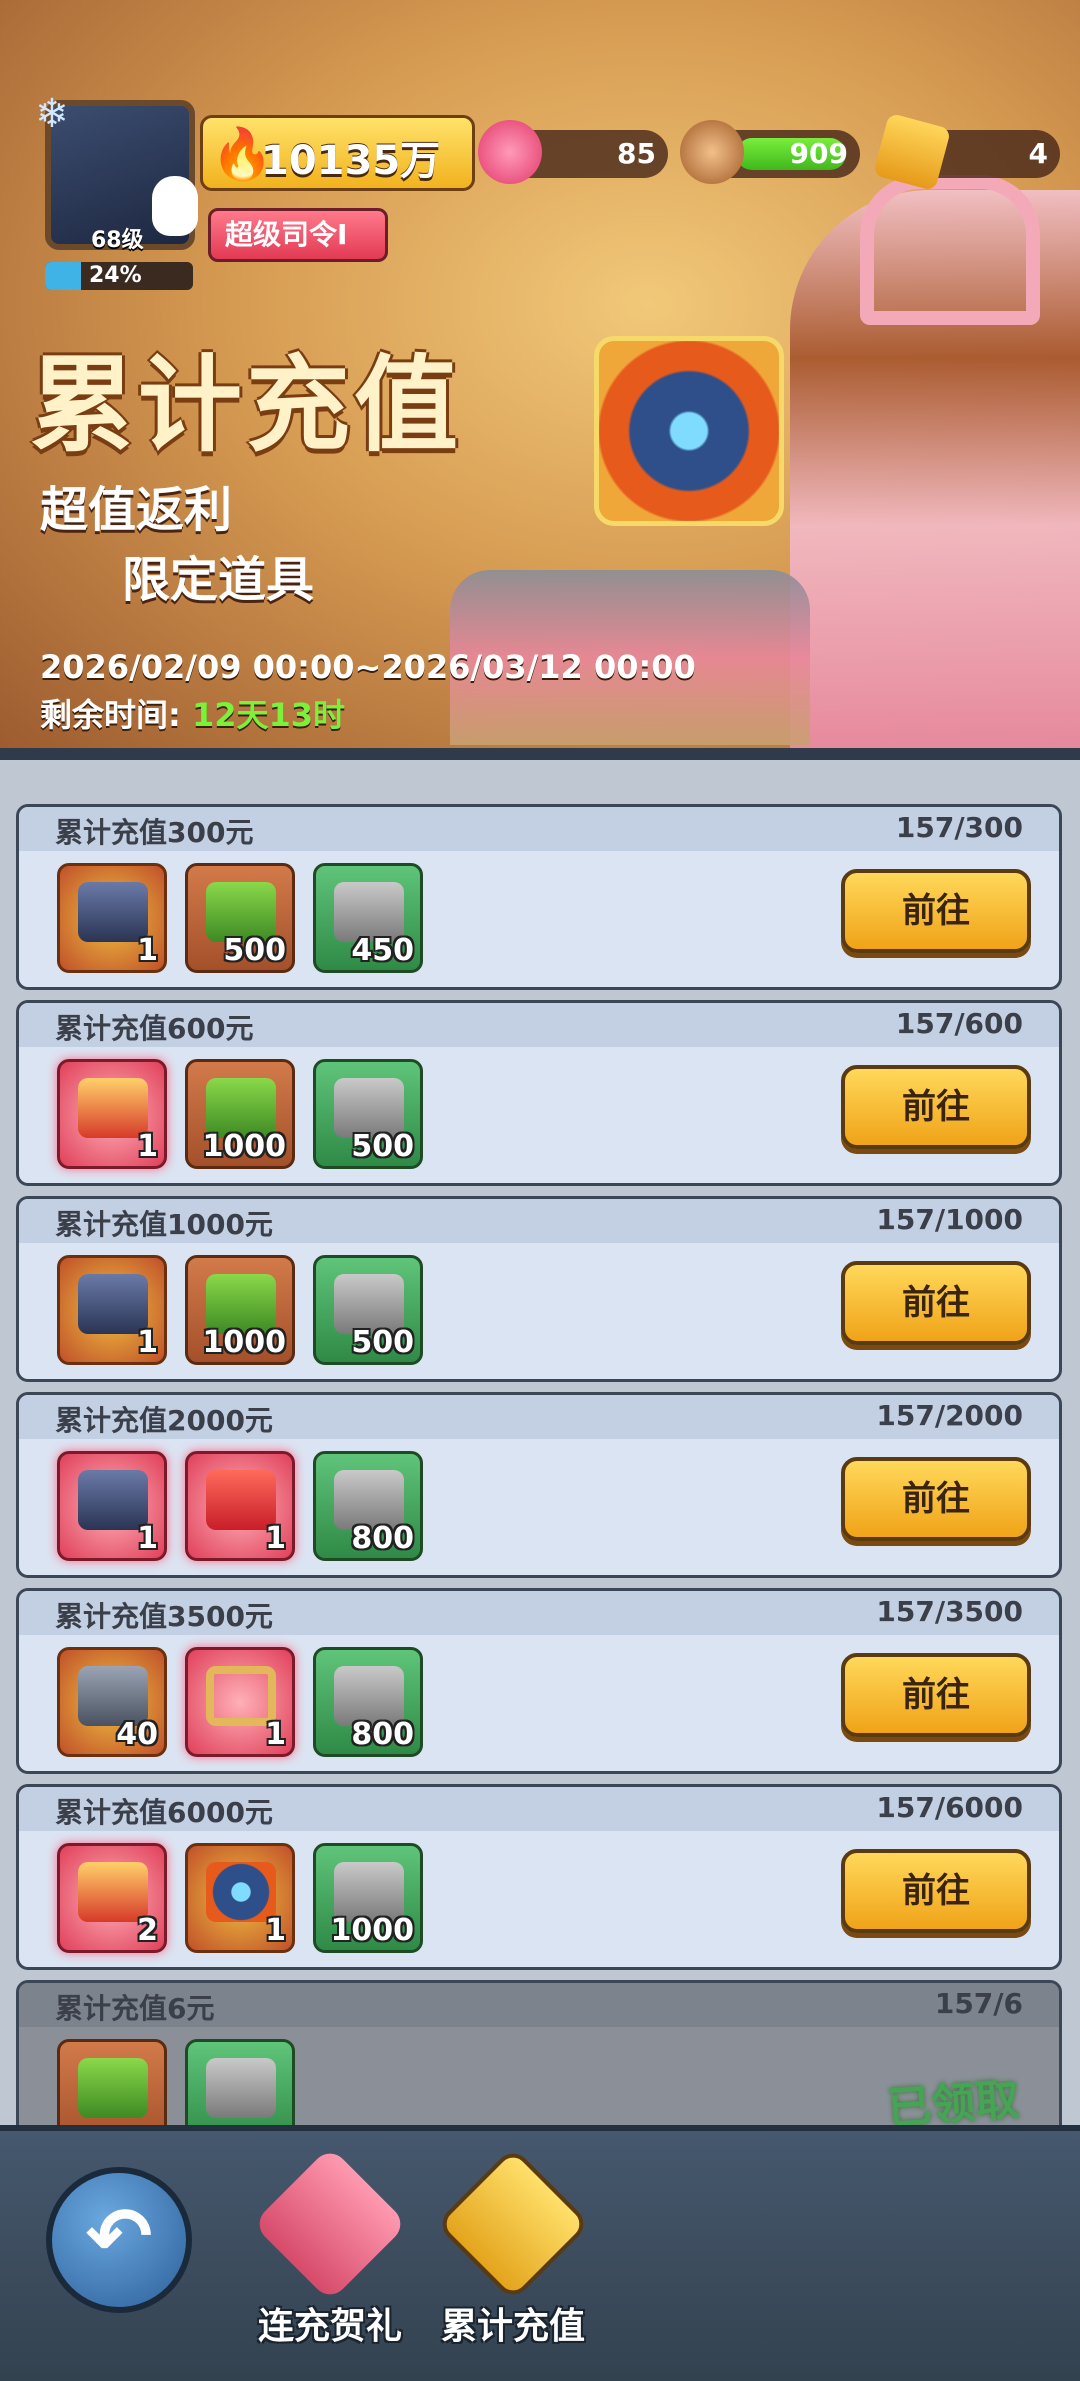 The height and width of the screenshot is (2381, 1080). Describe the element at coordinates (52, 114) in the screenshot. I see `snowflake-icon: ❄` at that location.